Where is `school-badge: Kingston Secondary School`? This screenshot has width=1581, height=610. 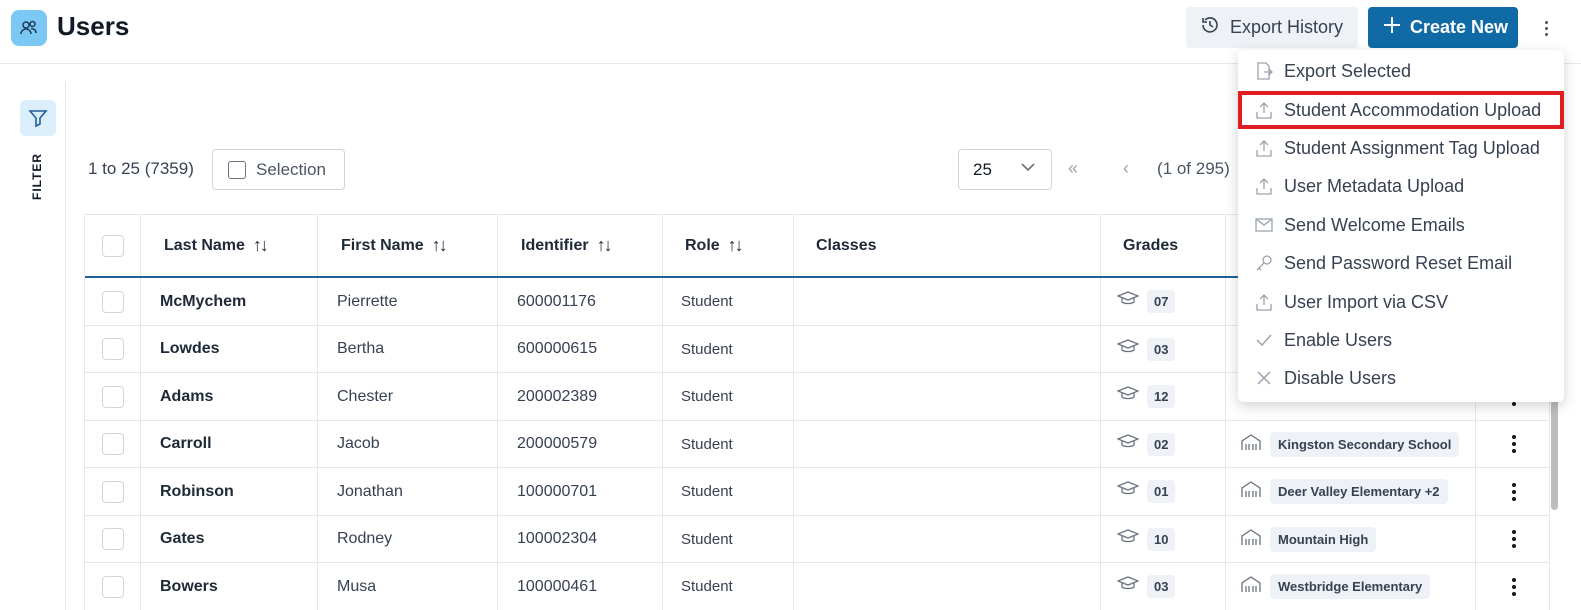
school-badge: Kingston Secondary School is located at coordinates (1365, 444).